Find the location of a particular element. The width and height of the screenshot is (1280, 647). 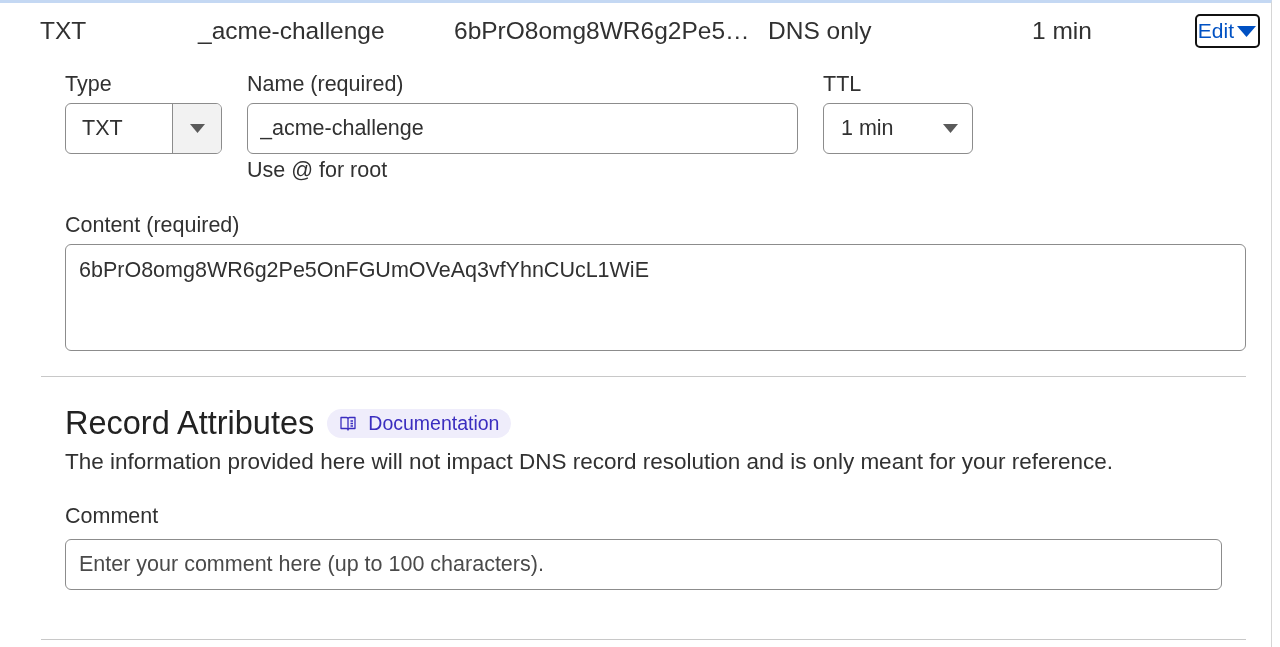

documentation-link: Documentation is located at coordinates (419, 423).